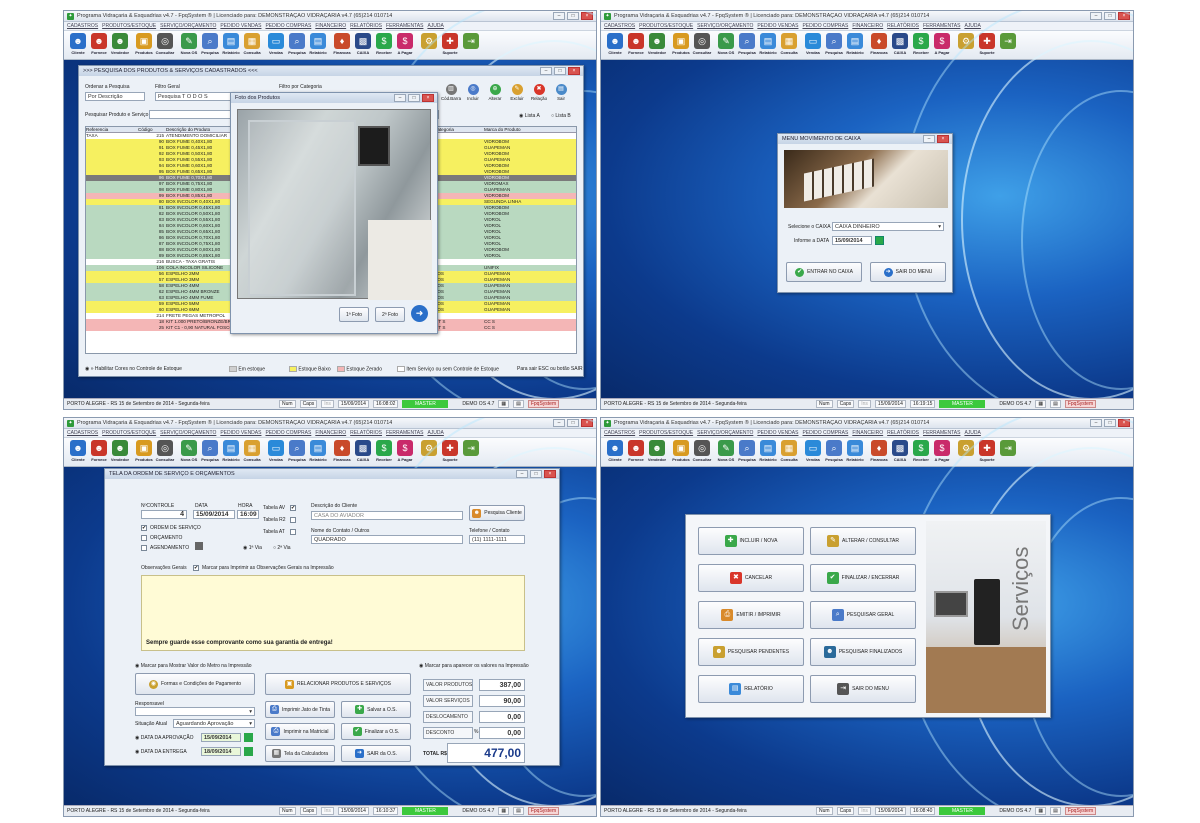 This screenshot has width=1200, height=823. What do you see at coordinates (495, 92) in the screenshot?
I see `action-button-2: ⊕ Alterar` at bounding box center [495, 92].